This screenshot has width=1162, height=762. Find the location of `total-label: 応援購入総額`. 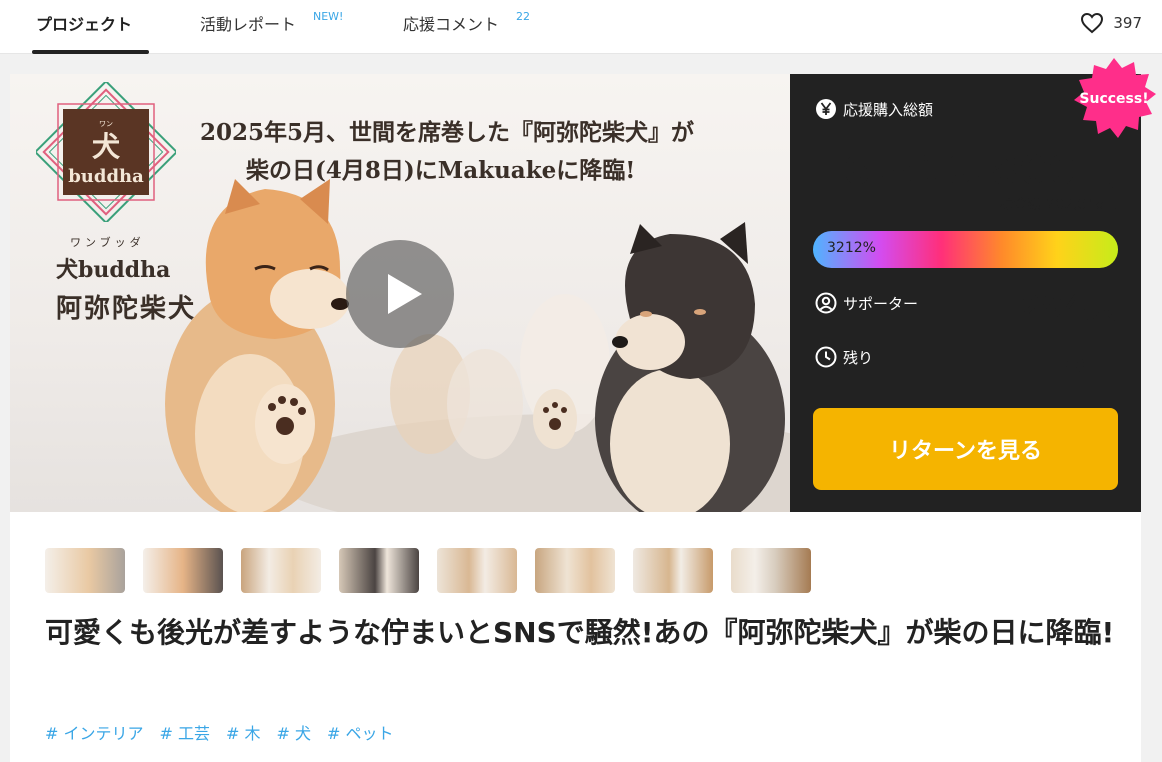

total-label: 応援購入総額 is located at coordinates (888, 109).